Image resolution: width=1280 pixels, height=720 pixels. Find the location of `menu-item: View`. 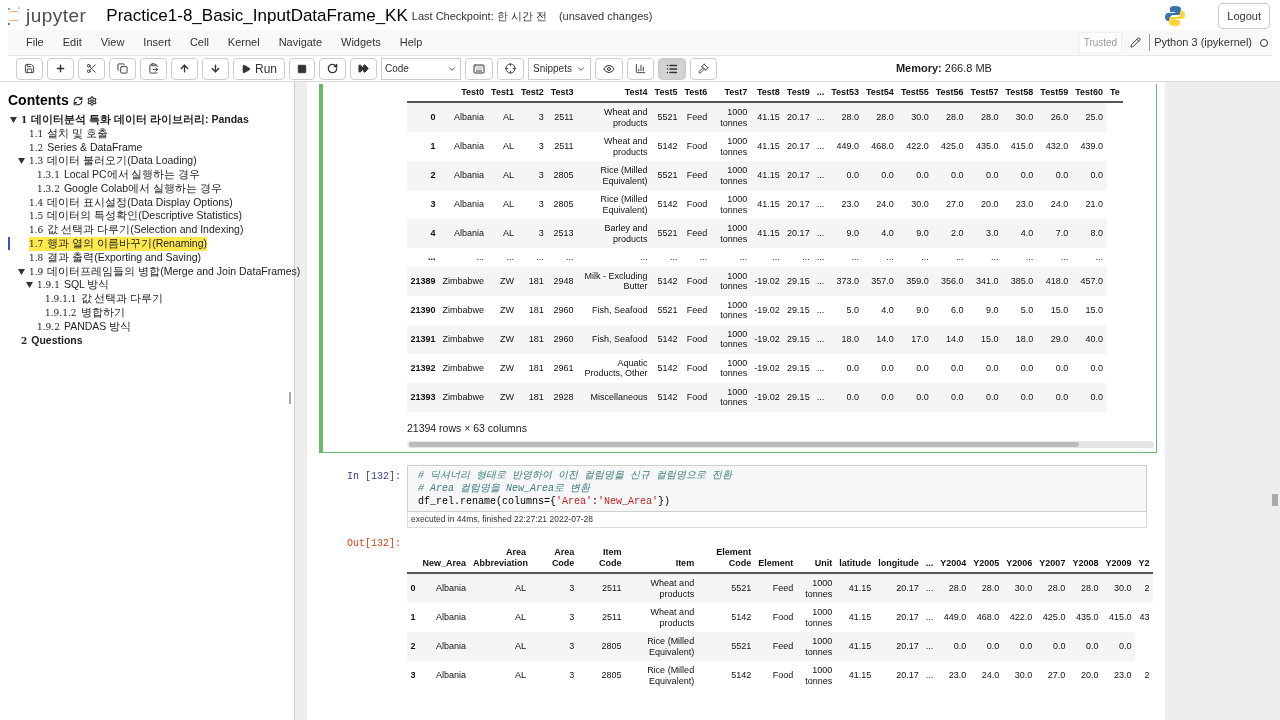

menu-item: View is located at coordinates (112, 42).